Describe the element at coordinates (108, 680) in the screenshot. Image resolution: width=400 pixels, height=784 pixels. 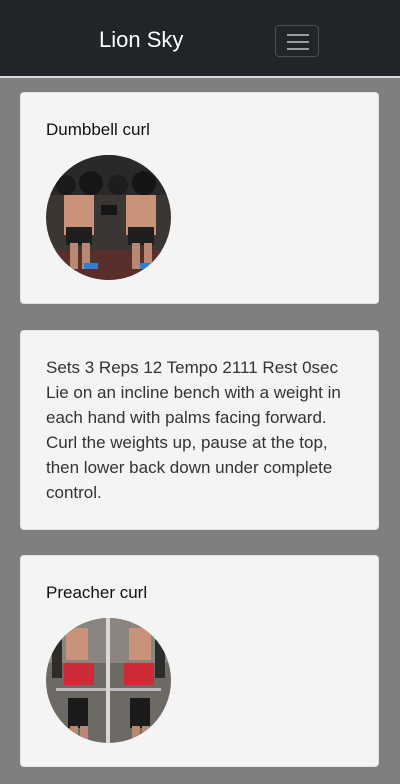
I see `preacher-curl-photo` at that location.